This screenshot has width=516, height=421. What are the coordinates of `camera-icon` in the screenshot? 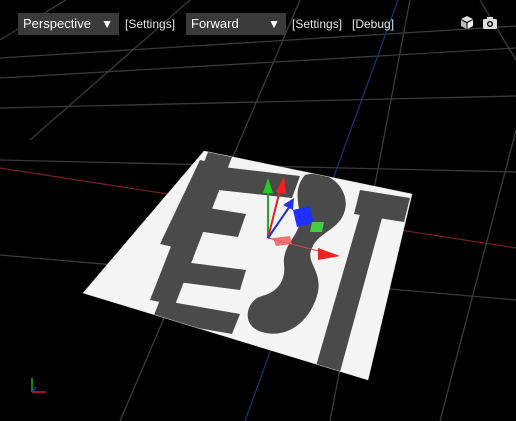 It's located at (490, 23).